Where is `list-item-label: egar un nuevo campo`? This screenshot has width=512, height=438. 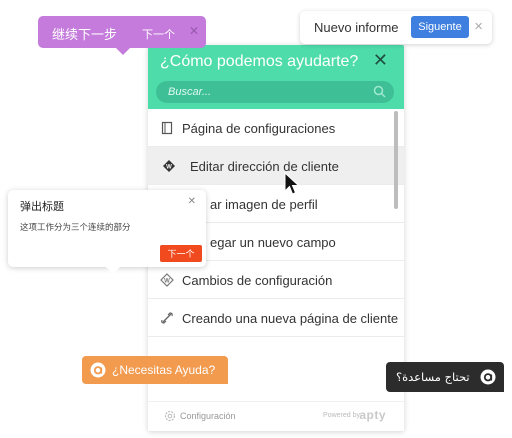 list-item-label: egar un nuevo campo is located at coordinates (273, 242).